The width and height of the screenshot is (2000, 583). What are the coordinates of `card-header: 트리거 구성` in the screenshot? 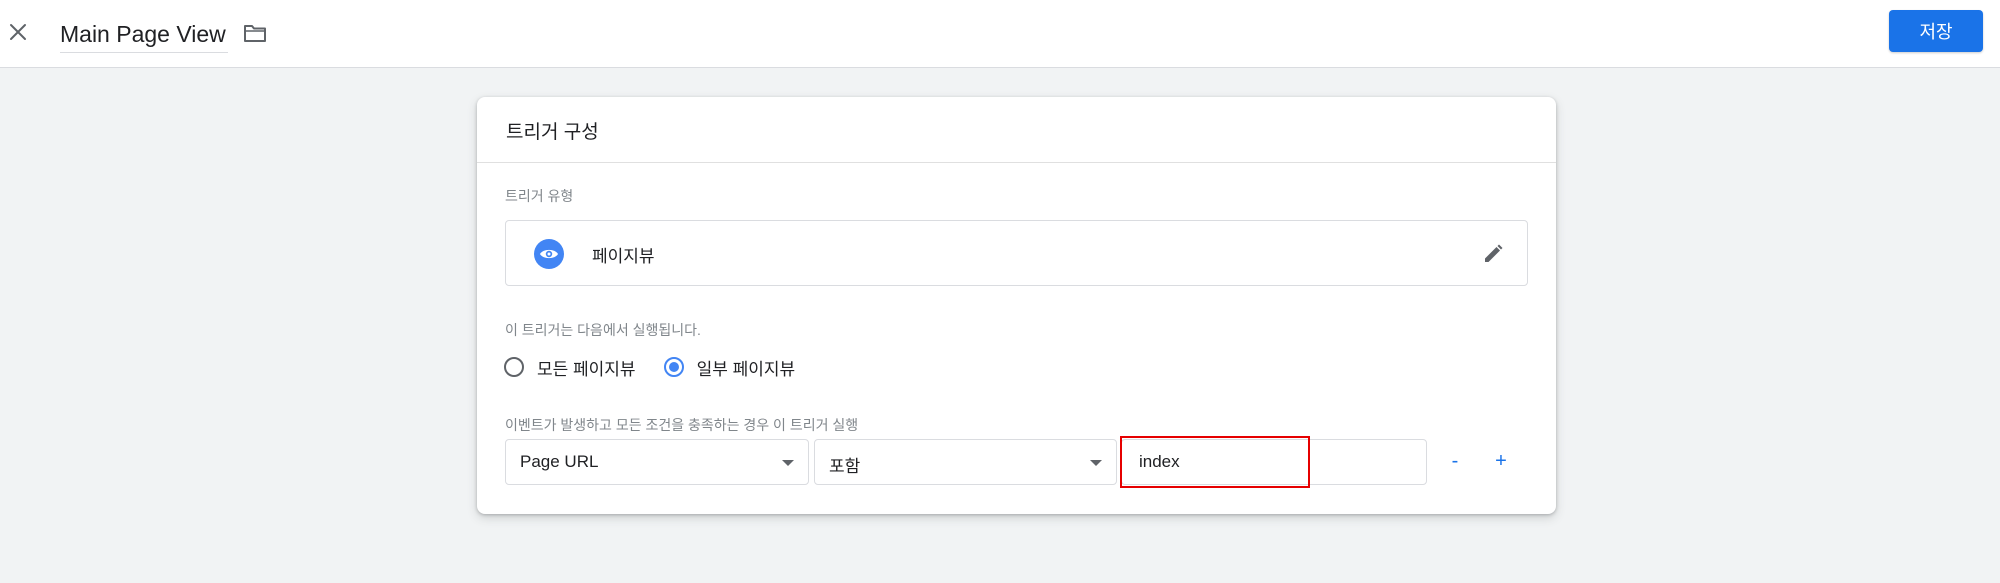 It's located at (1016, 130).